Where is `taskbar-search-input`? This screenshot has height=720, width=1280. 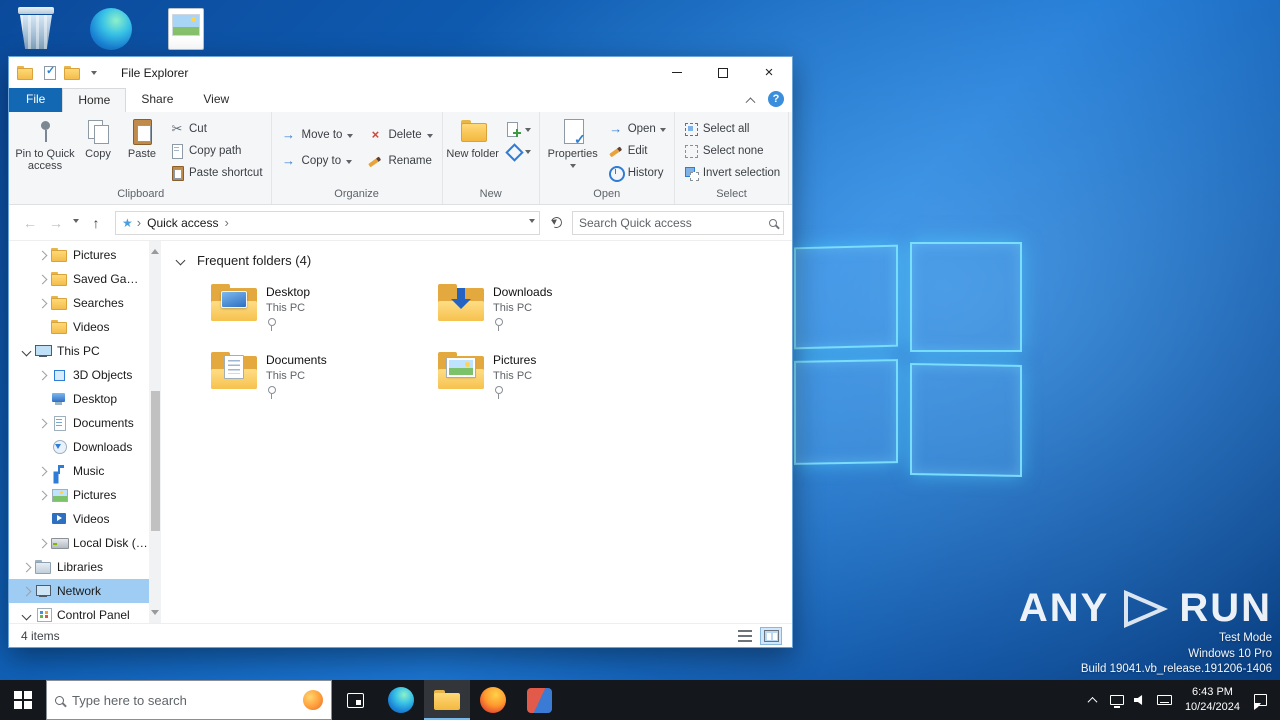
taskbar-search-input is located at coordinates (183, 700).